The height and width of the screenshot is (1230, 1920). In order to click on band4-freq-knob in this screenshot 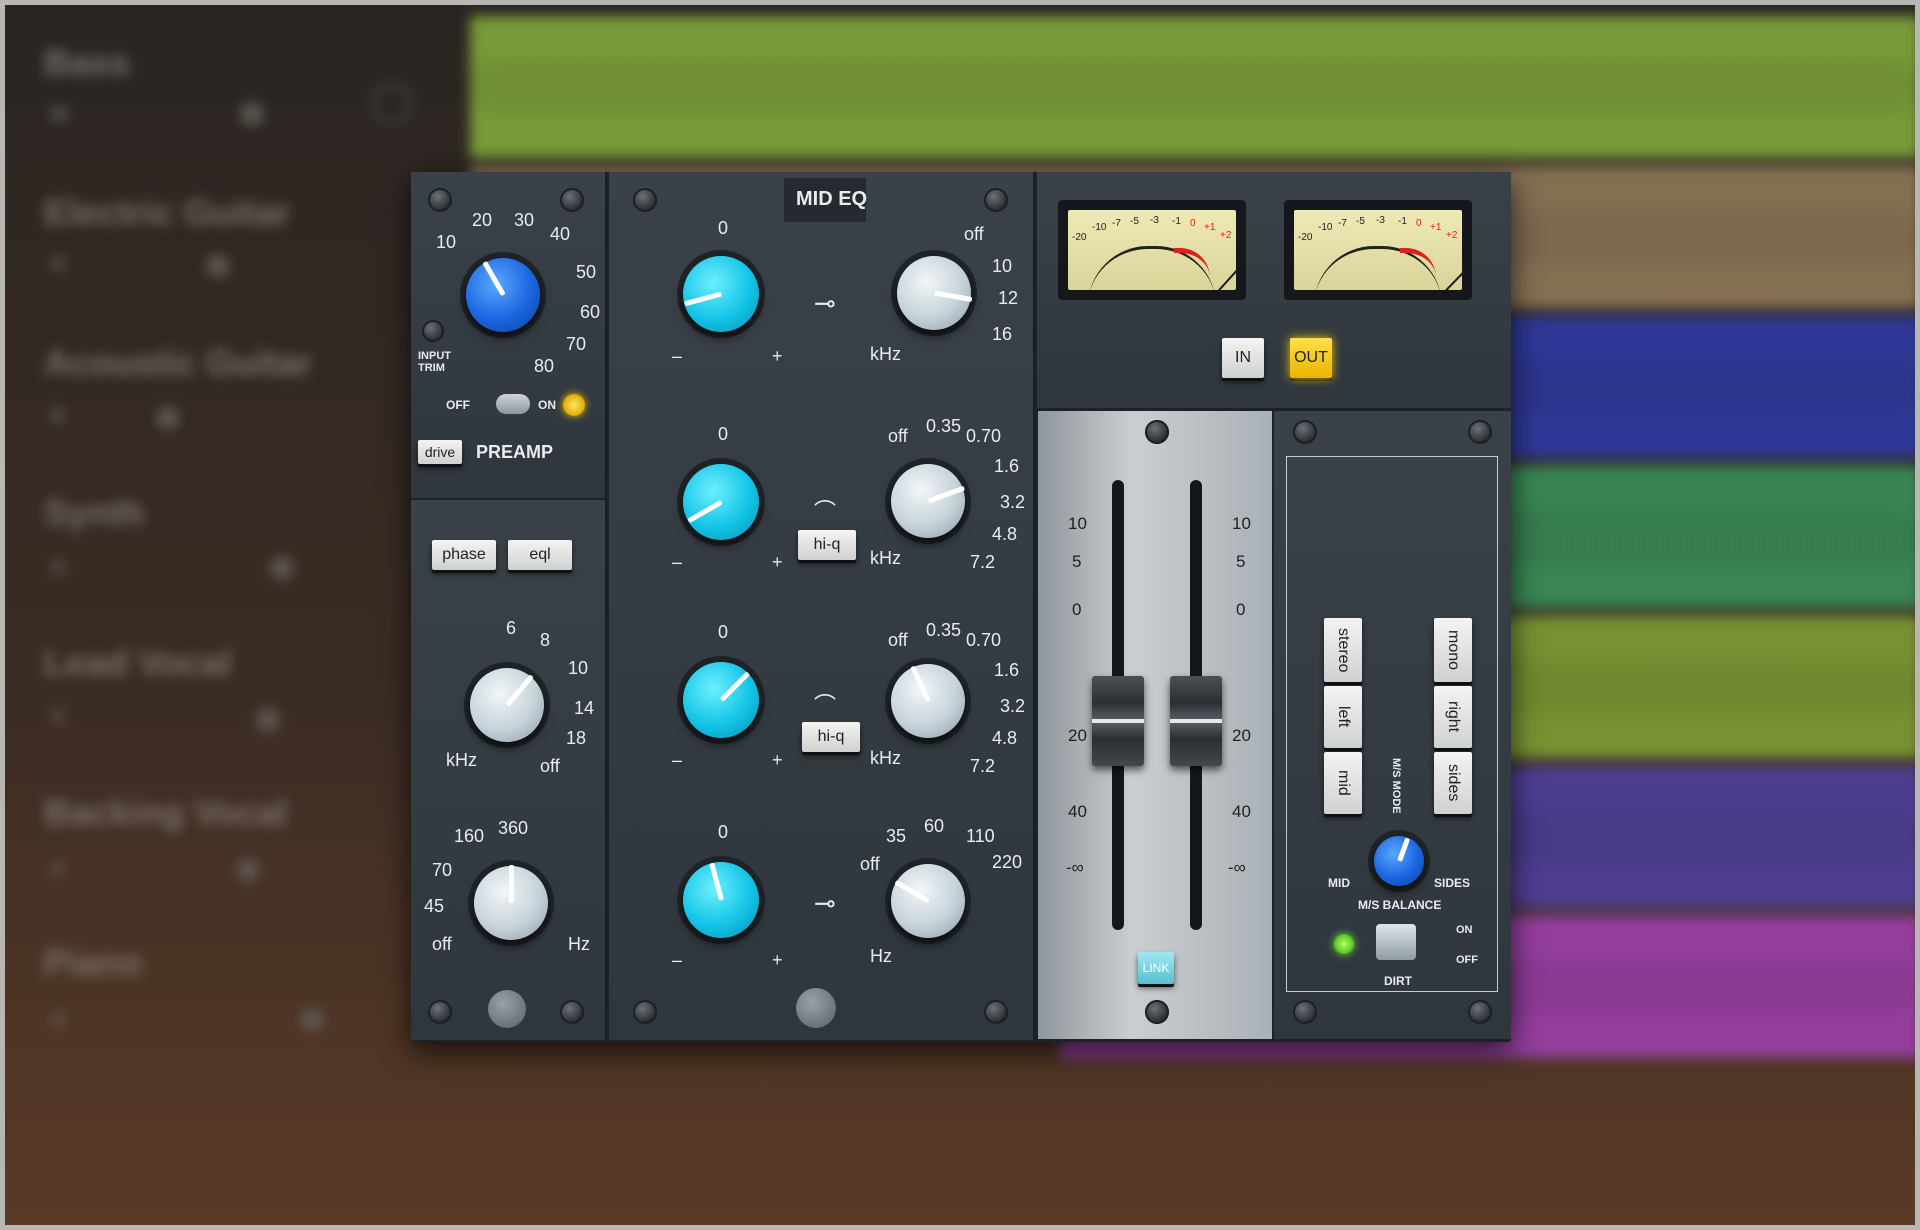, I will do `click(928, 901)`.